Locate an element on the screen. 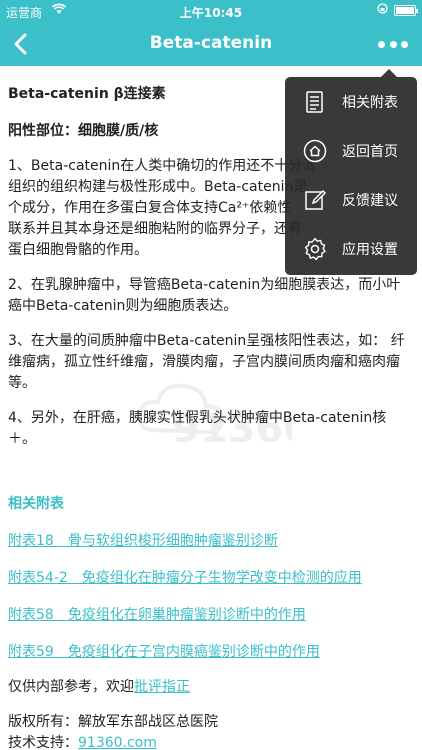 This screenshot has width=422, height=750. related-link: 附表59 免疫组化在子宫内膜癌鉴别诊断中的作用 is located at coordinates (211, 652).